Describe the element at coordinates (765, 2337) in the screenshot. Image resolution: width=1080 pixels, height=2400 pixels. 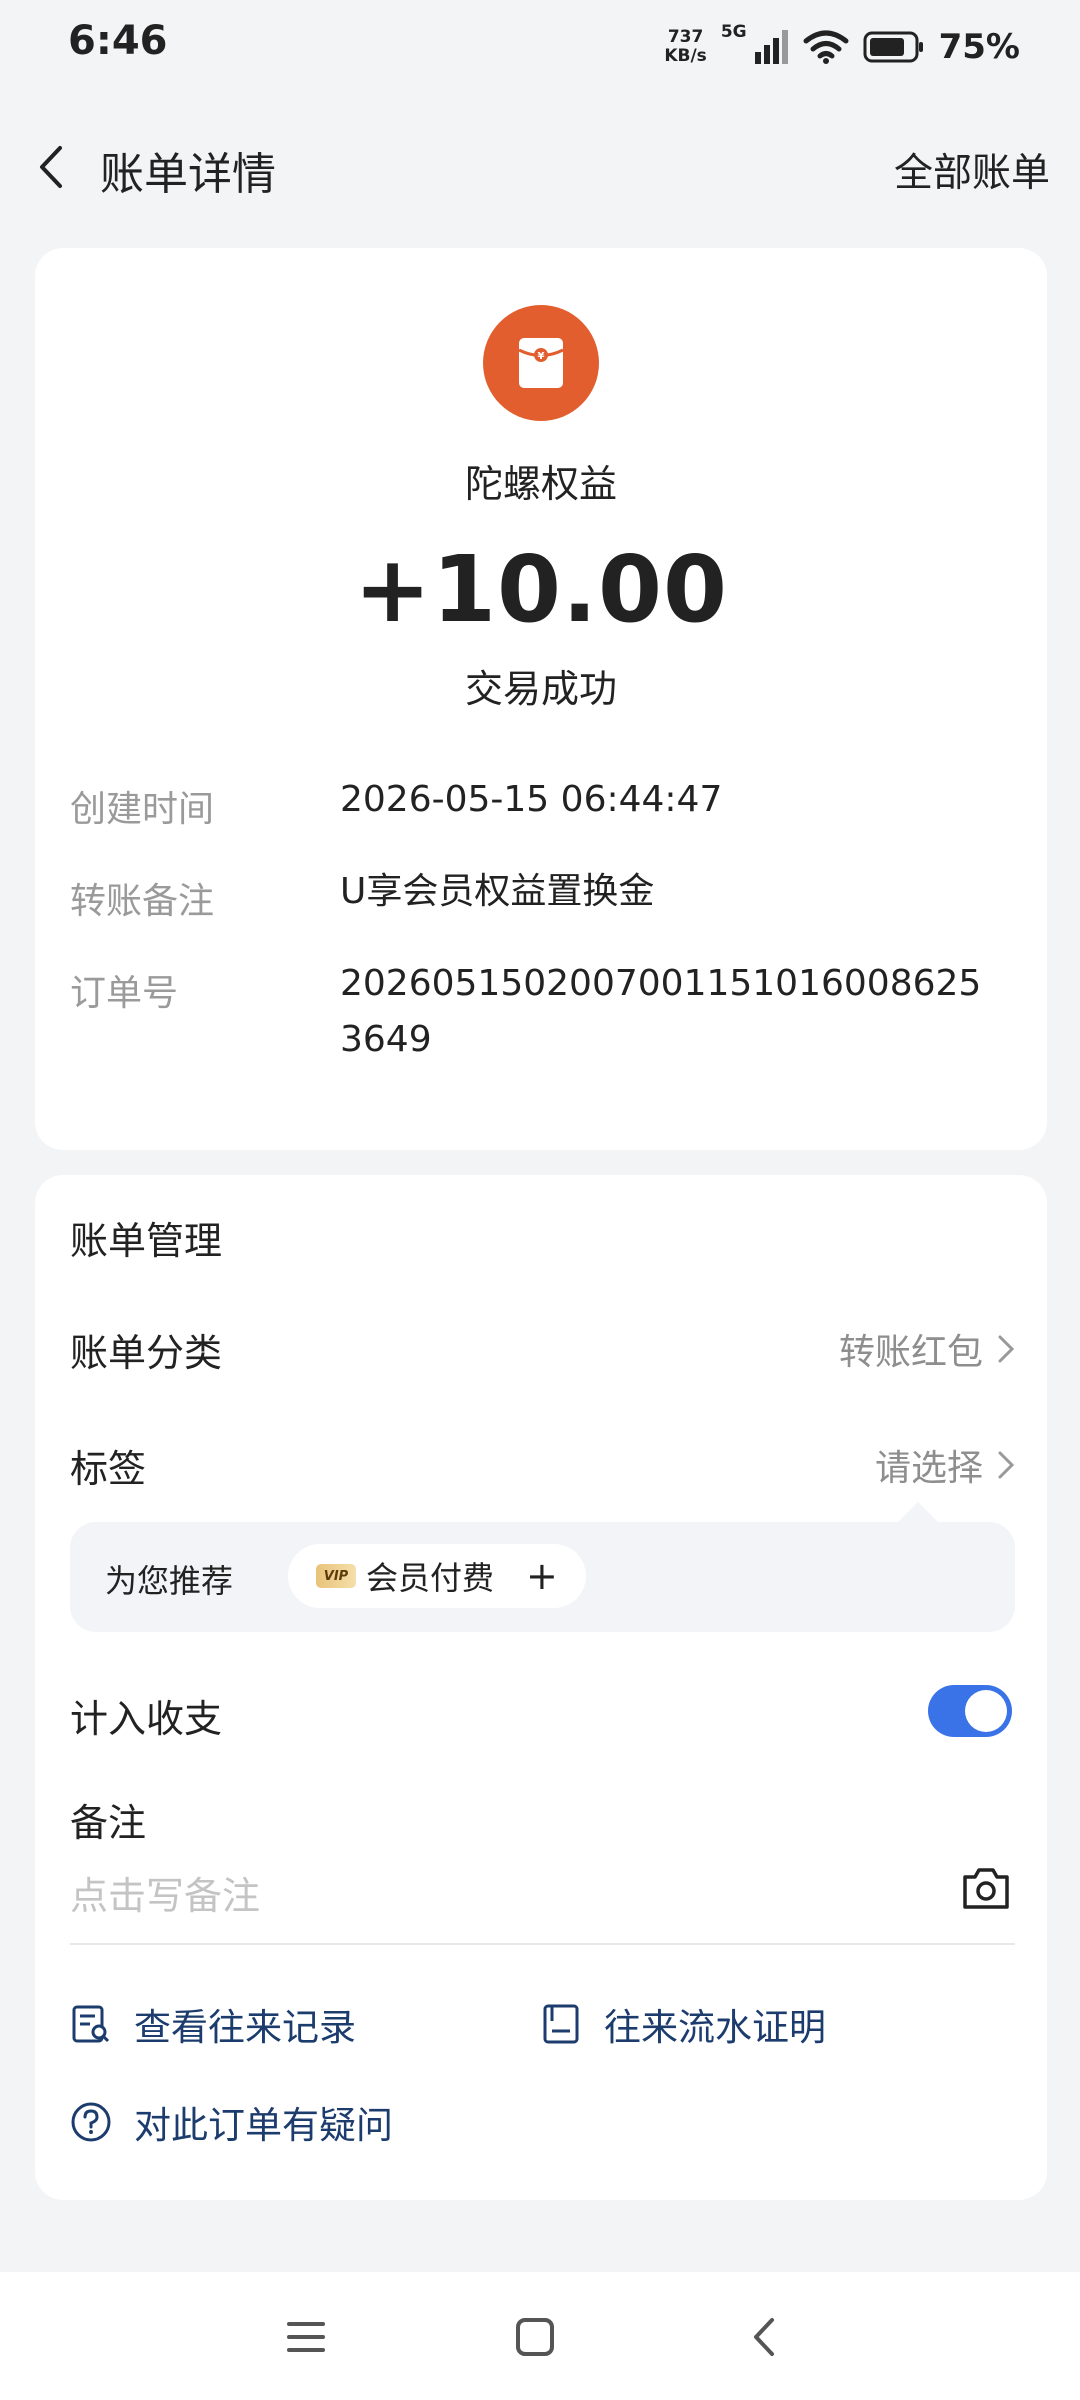
I see `back-icon` at that location.